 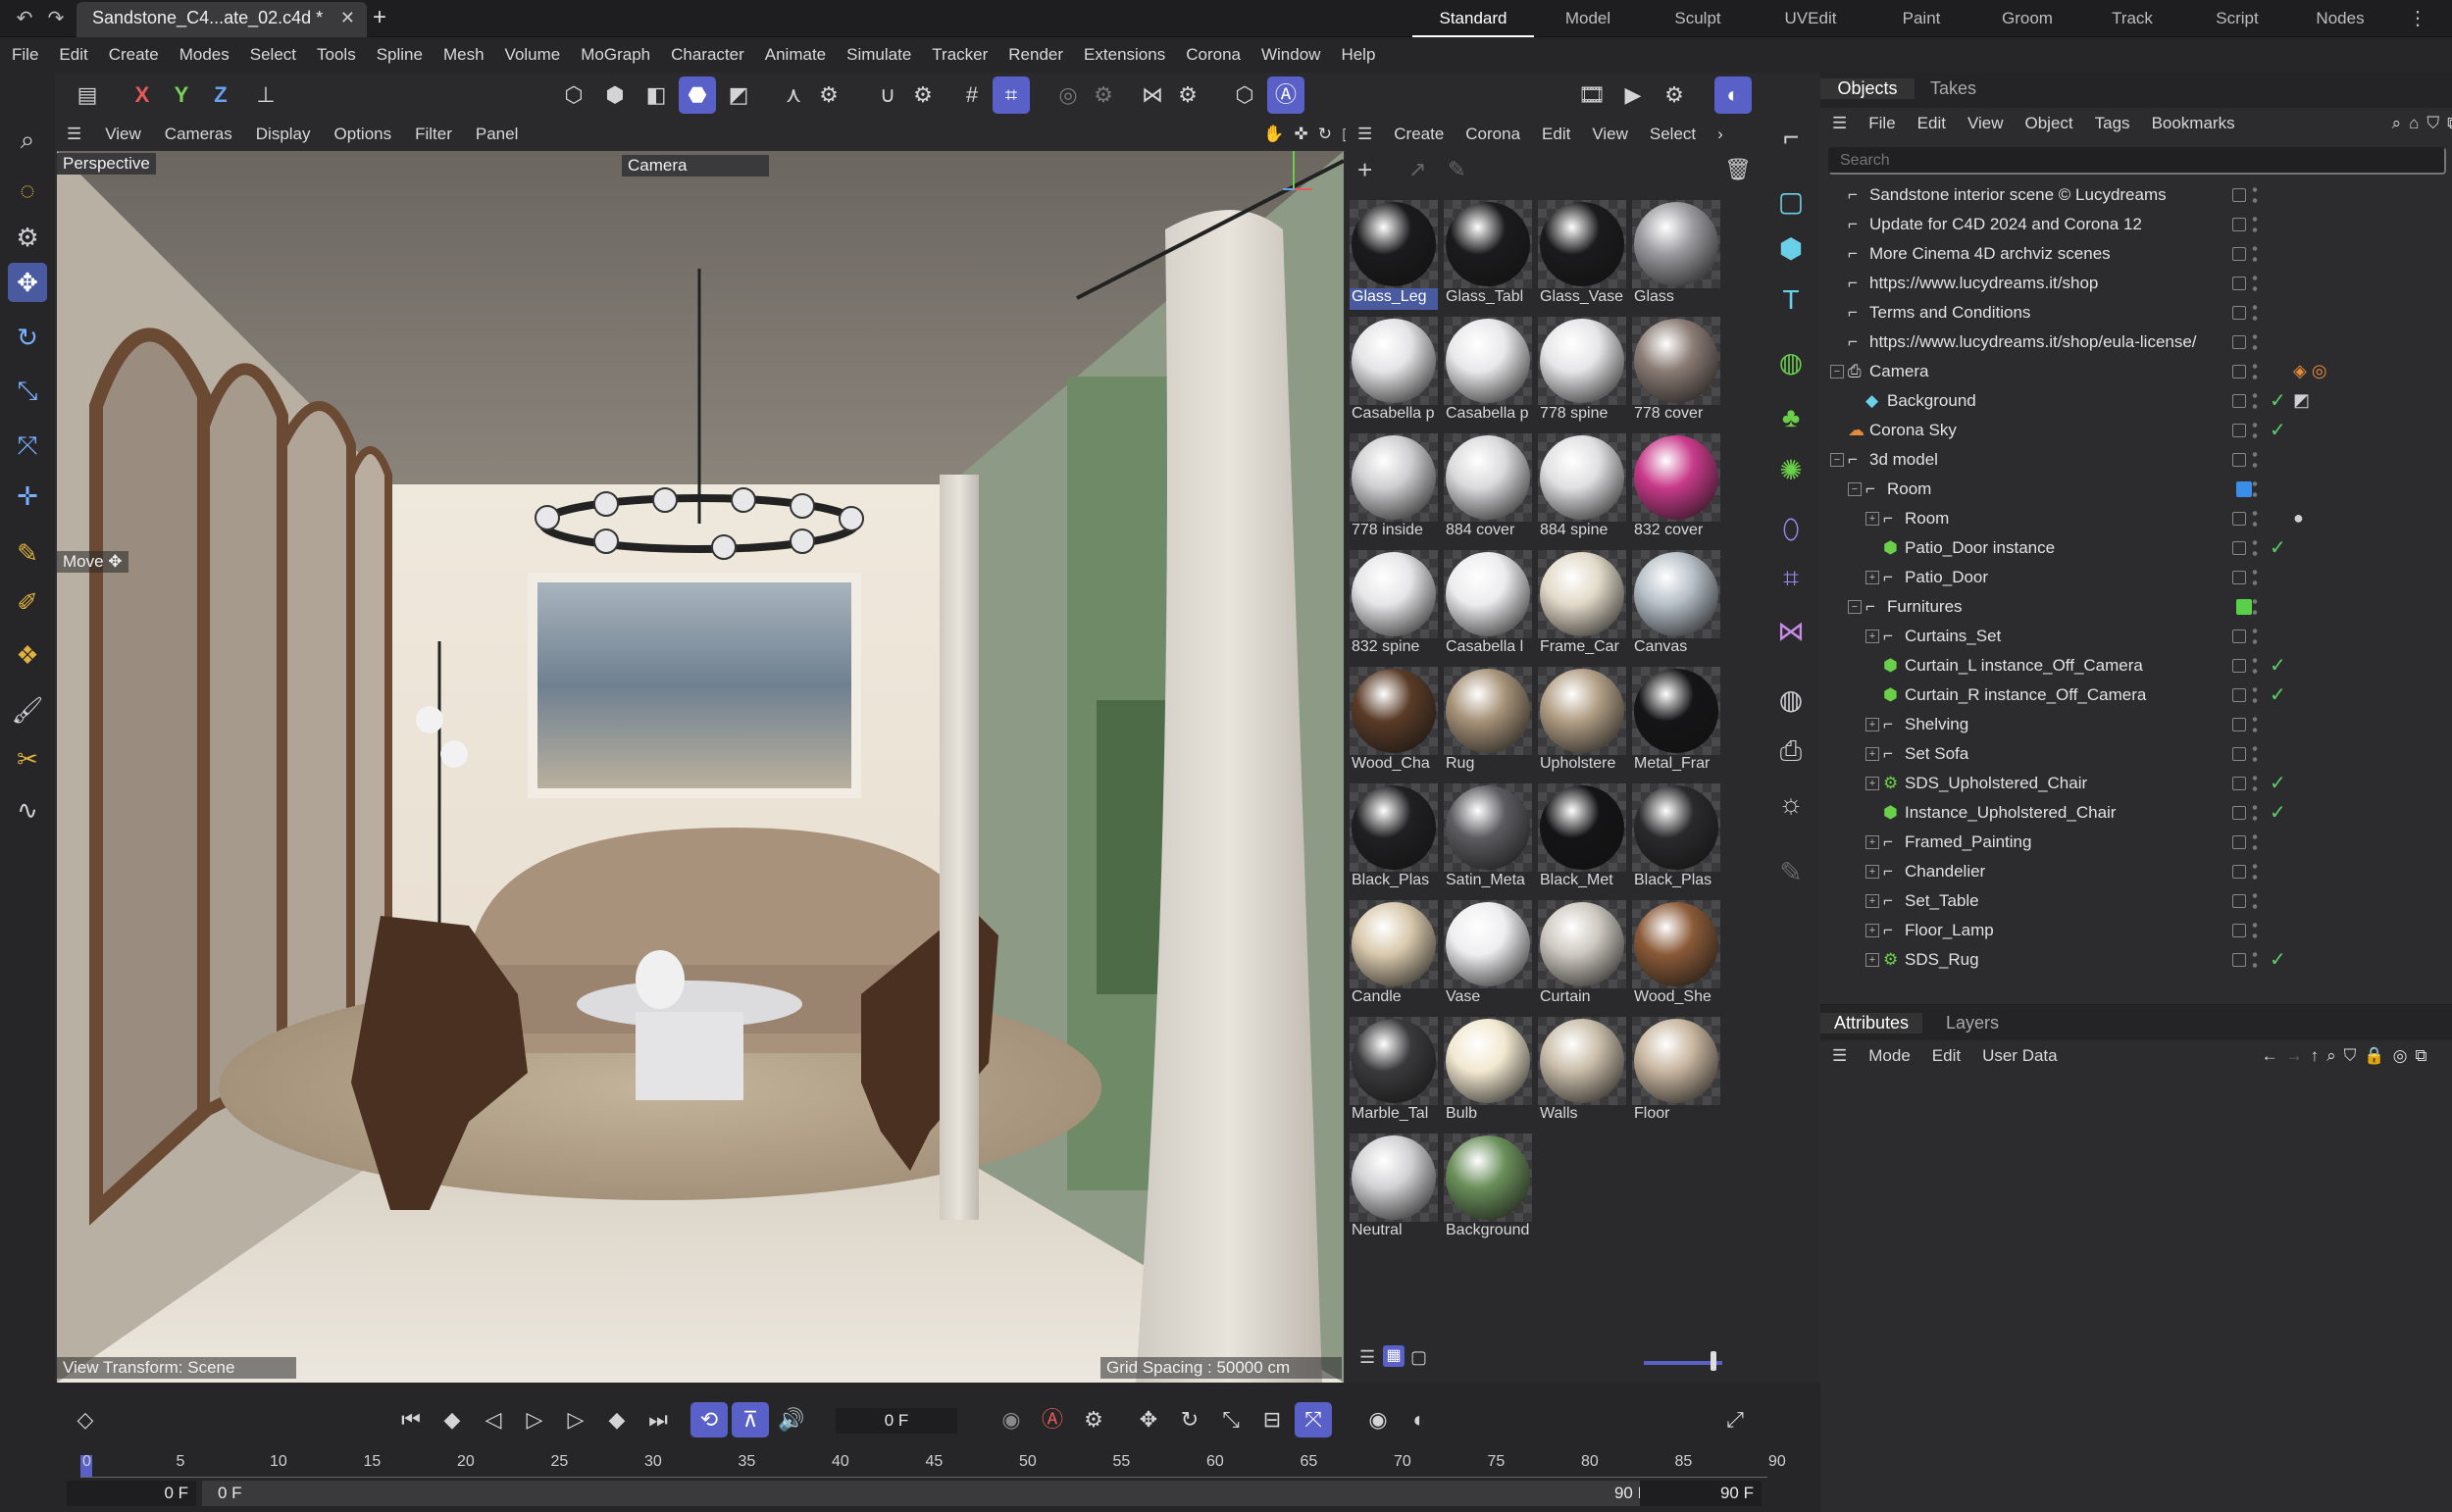 What do you see at coordinates (24, 18) in the screenshot?
I see `undo-icon: ↶` at bounding box center [24, 18].